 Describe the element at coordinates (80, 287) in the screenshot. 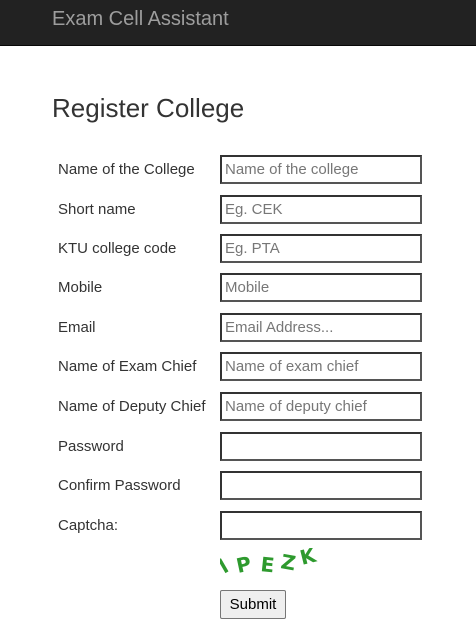

I see `mobile-label: Mobile` at that location.